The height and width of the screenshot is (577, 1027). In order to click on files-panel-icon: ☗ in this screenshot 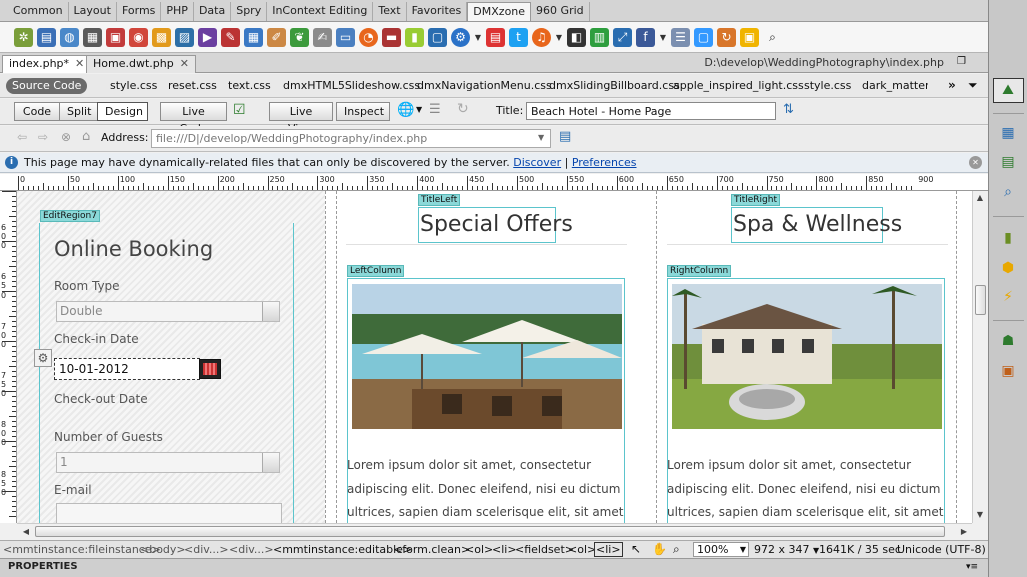, I will do `click(1008, 341)`.